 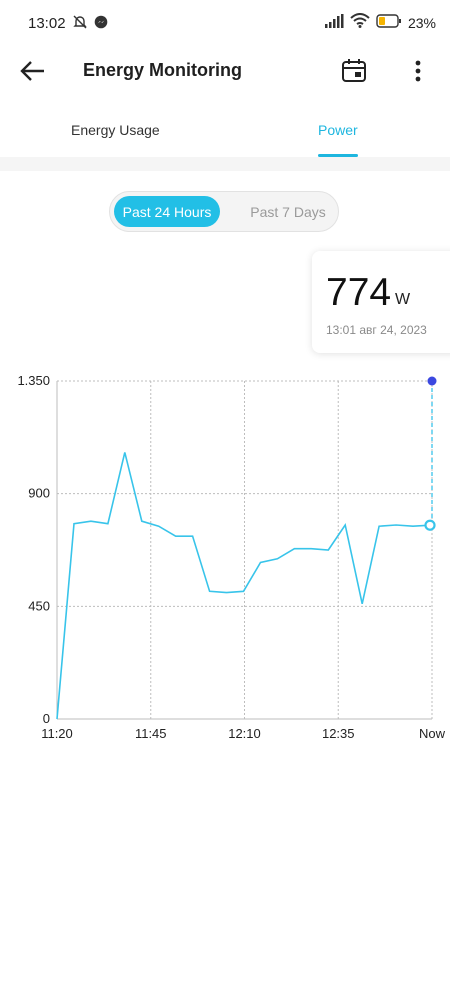 What do you see at coordinates (334, 23) in the screenshot?
I see `signal-icon` at bounding box center [334, 23].